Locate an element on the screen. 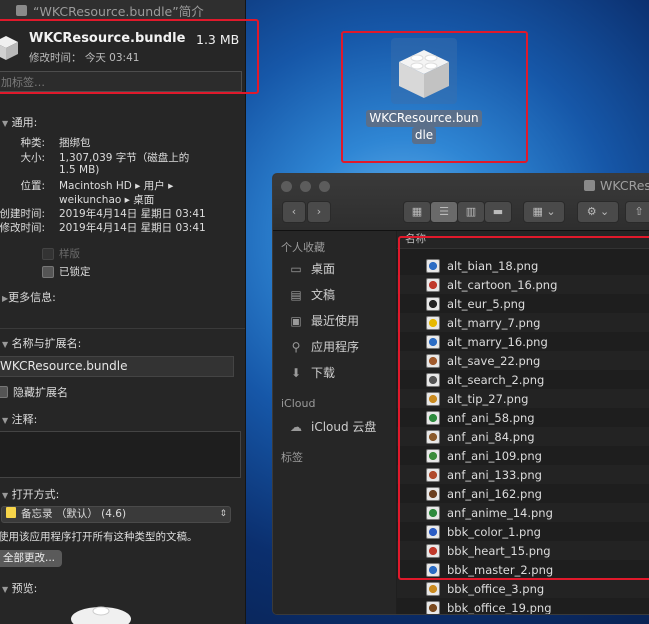 The image size is (649, 624). locked-checkbox: 已锁定 is located at coordinates (66, 271).